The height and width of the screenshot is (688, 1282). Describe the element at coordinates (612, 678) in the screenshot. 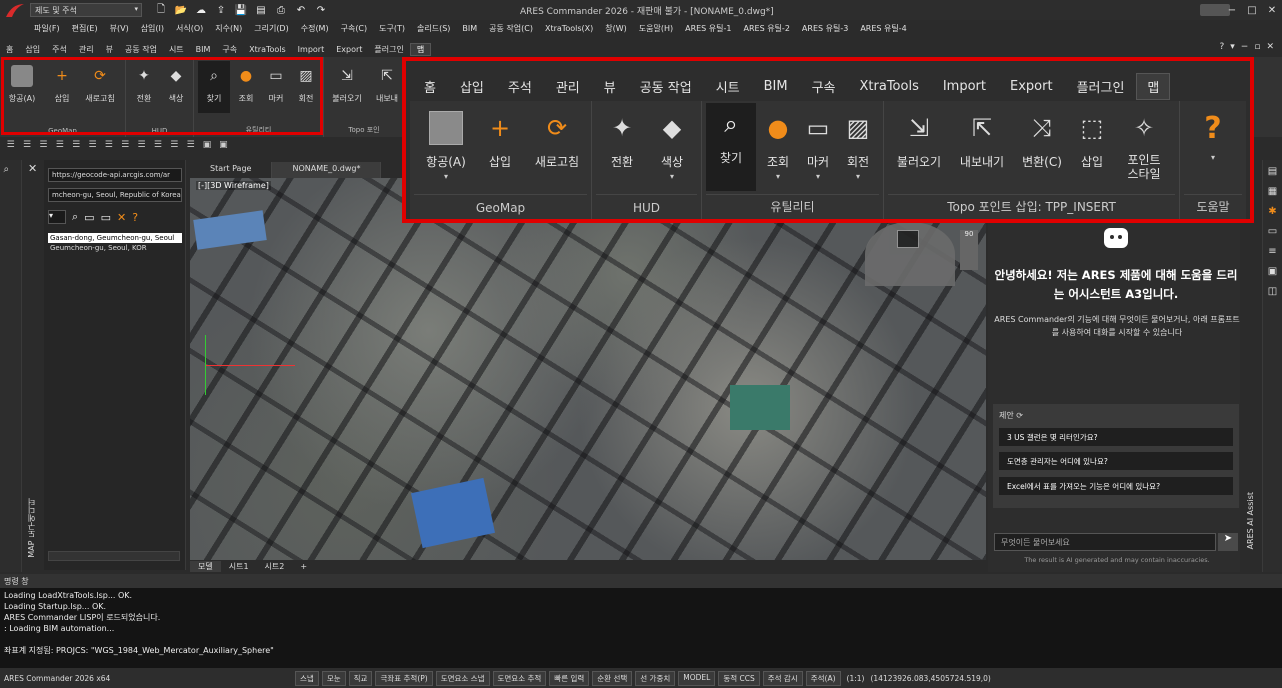

I see `cycle-select-toggle: 순환 선택` at that location.